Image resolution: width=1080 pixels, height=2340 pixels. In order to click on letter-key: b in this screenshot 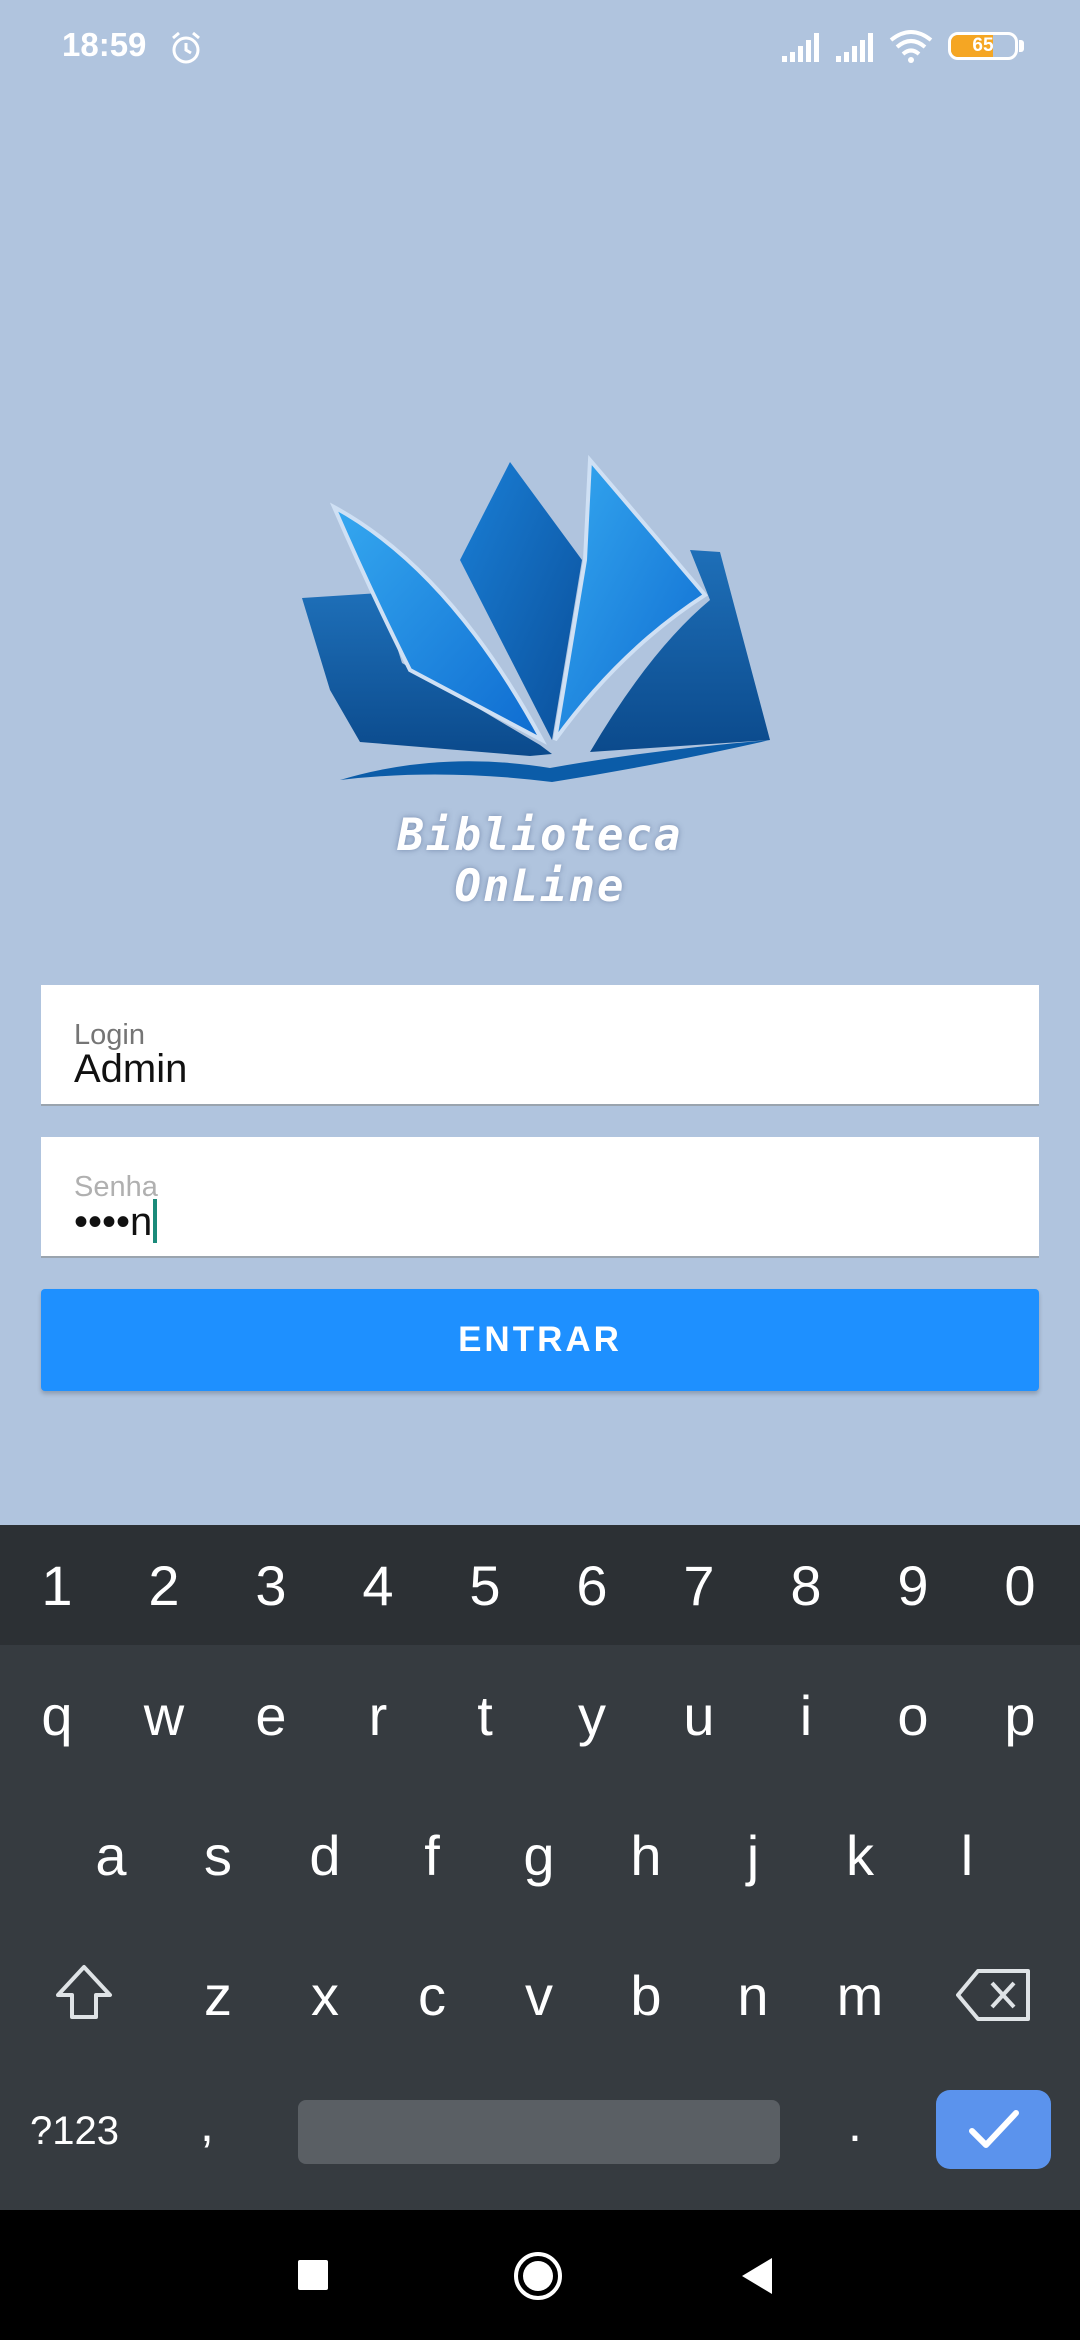, I will do `click(646, 1995)`.